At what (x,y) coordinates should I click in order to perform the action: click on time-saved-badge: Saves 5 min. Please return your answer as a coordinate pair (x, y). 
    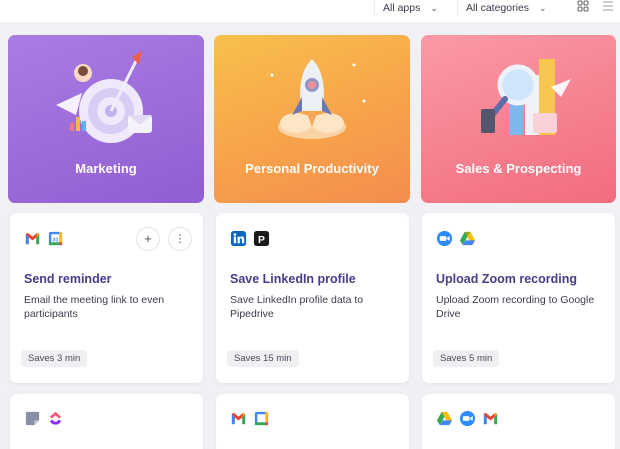
    Looking at the image, I should click on (466, 358).